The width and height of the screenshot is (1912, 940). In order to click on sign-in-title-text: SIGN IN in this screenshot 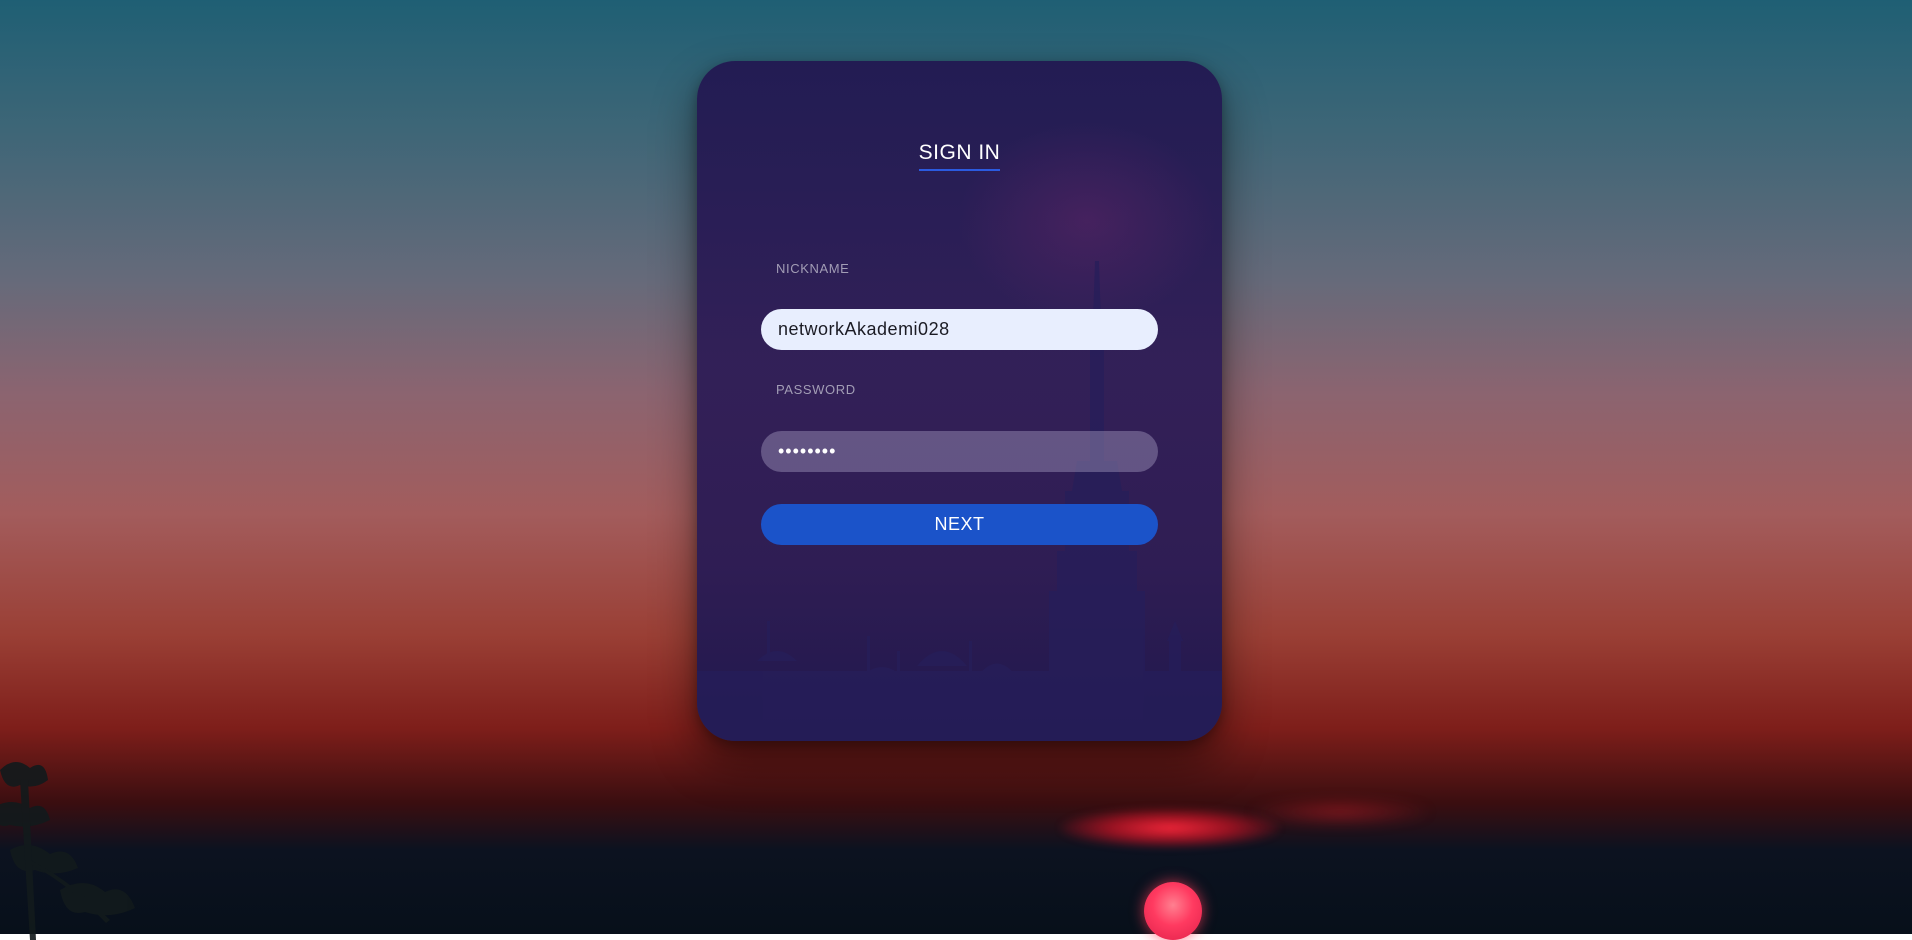, I will do `click(959, 156)`.